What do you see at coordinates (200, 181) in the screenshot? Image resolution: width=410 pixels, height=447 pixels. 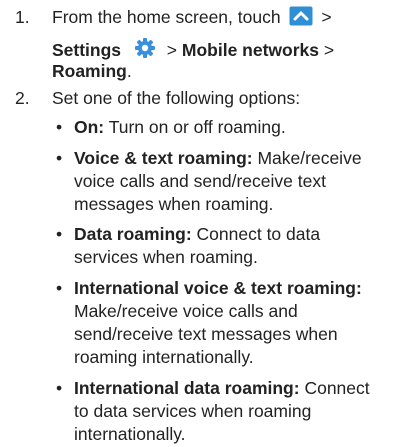 I see `option-desc: voice calls and send/receive text` at bounding box center [200, 181].